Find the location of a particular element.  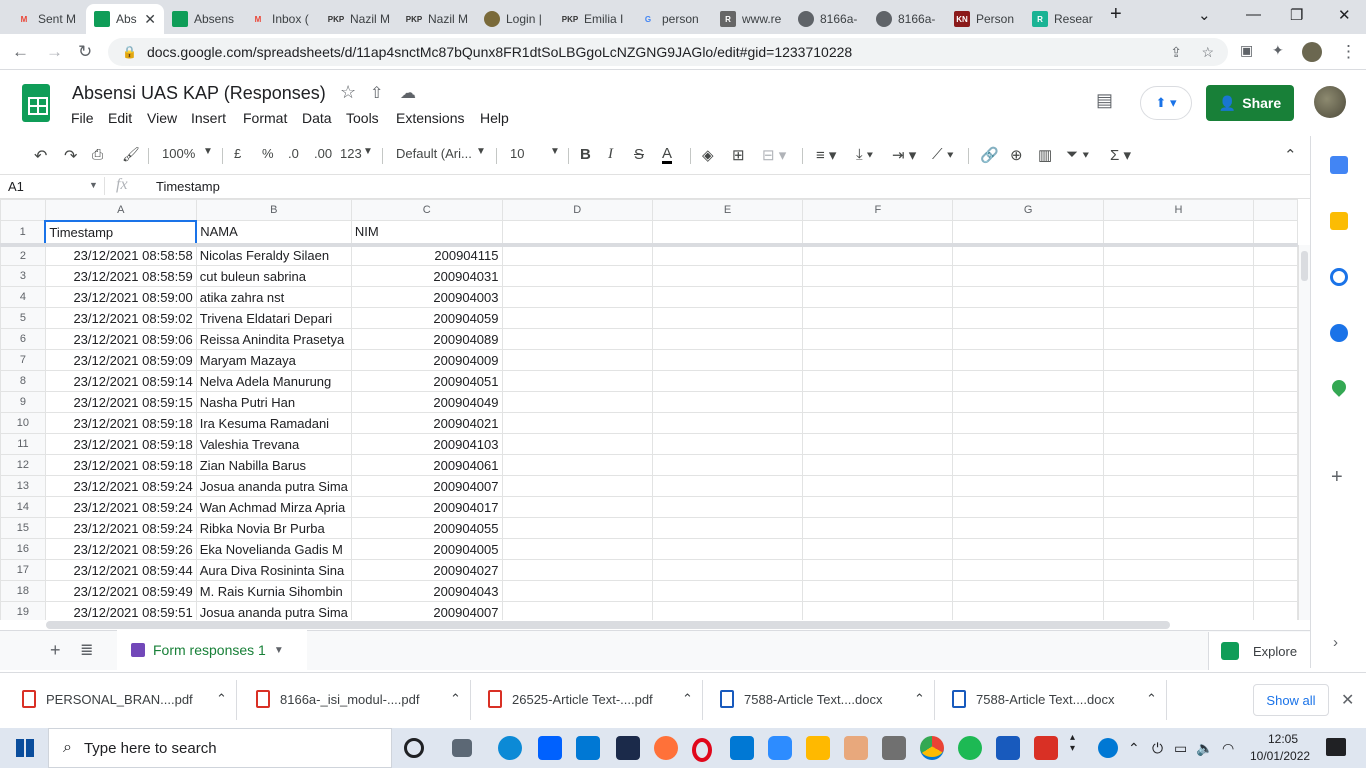

cell-c: 200904031 is located at coordinates (426, 276).